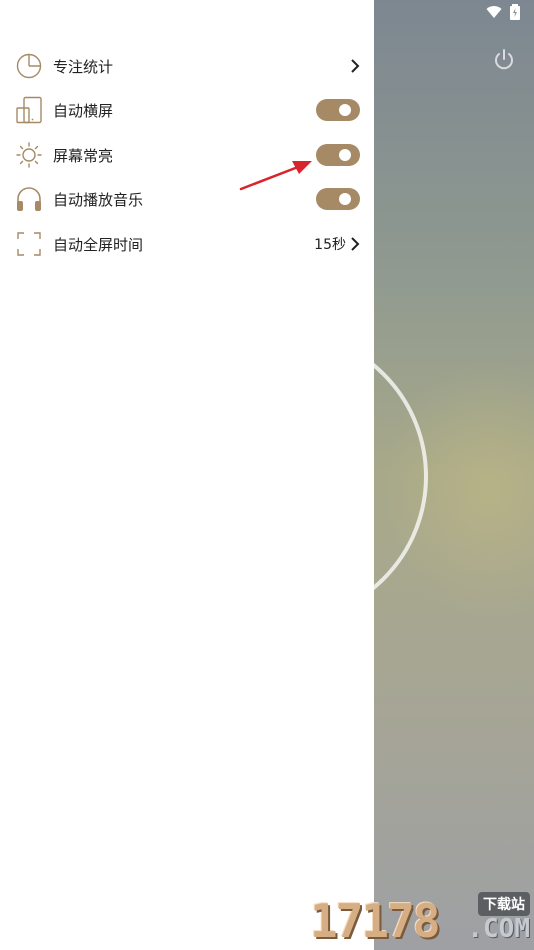  I want to click on brightness-icon, so click(29, 155).